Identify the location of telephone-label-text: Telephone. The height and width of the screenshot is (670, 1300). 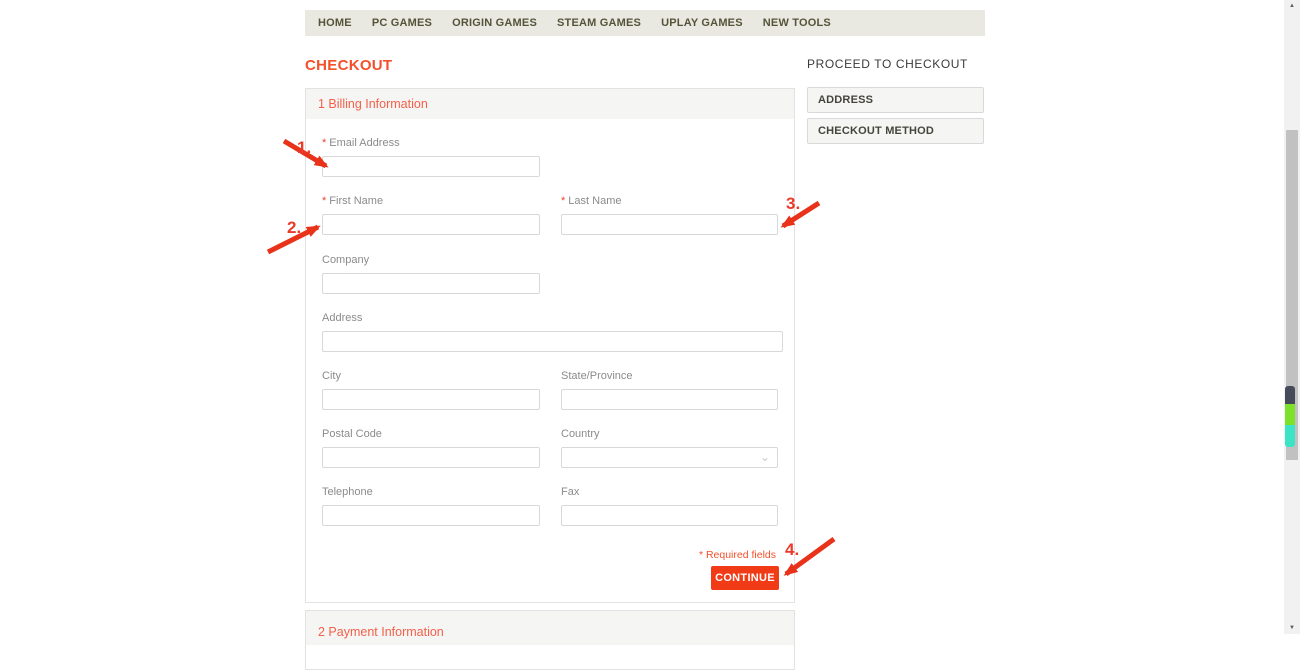
(347, 492).